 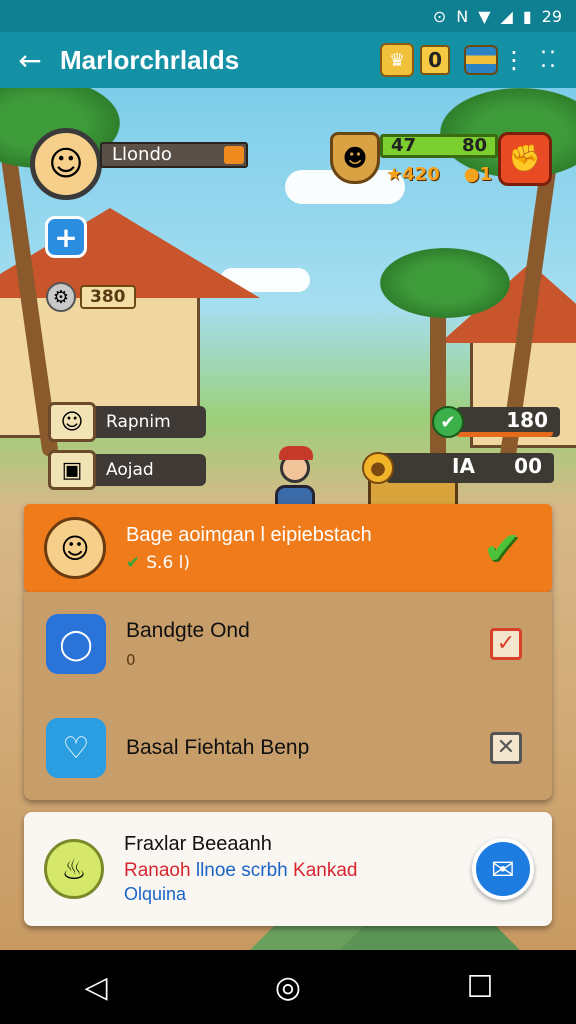 I want to click on quest-name: Basal Fiehtah Benp, so click(x=218, y=747).